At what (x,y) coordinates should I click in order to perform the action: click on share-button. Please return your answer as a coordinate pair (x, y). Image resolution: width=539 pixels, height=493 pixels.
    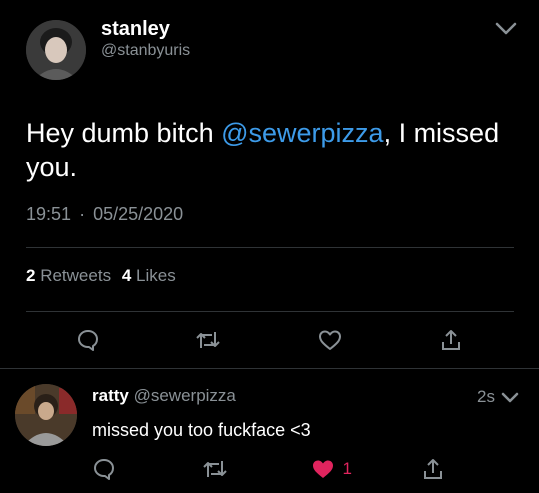
    Looking at the image, I should click on (451, 340).